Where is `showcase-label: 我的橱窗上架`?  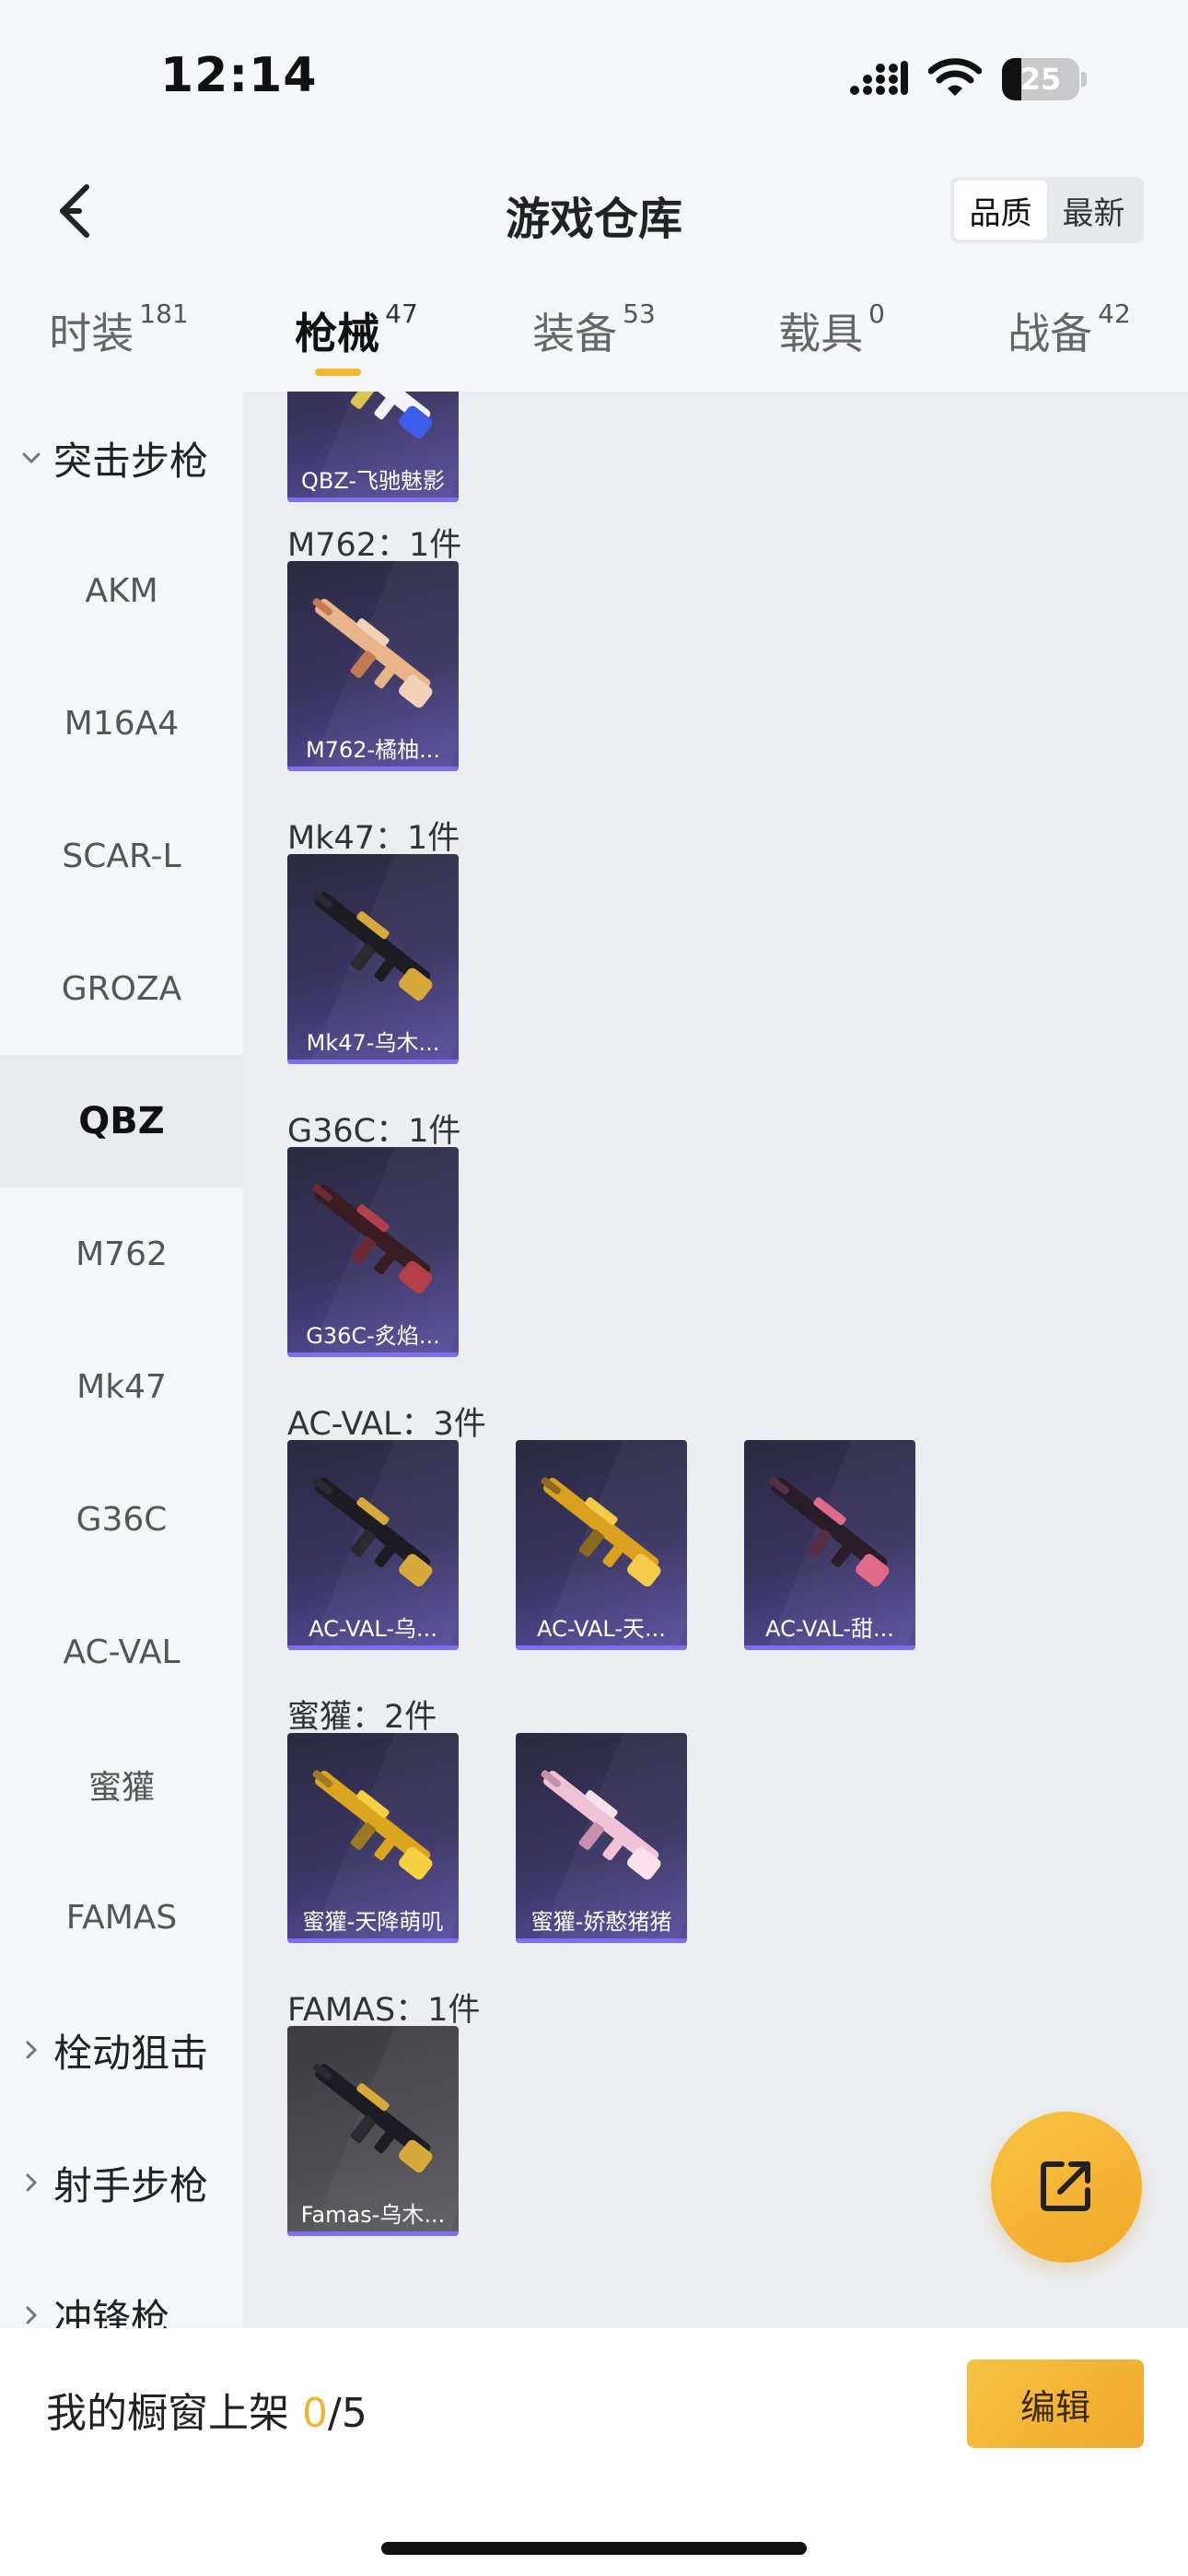 showcase-label: 我的橱窗上架 is located at coordinates (167, 2413).